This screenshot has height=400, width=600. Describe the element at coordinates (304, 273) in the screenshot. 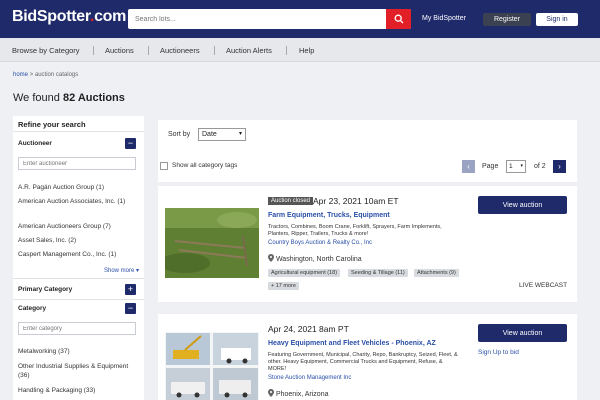

I see `category-tag: Agricultural equipment (18)` at that location.